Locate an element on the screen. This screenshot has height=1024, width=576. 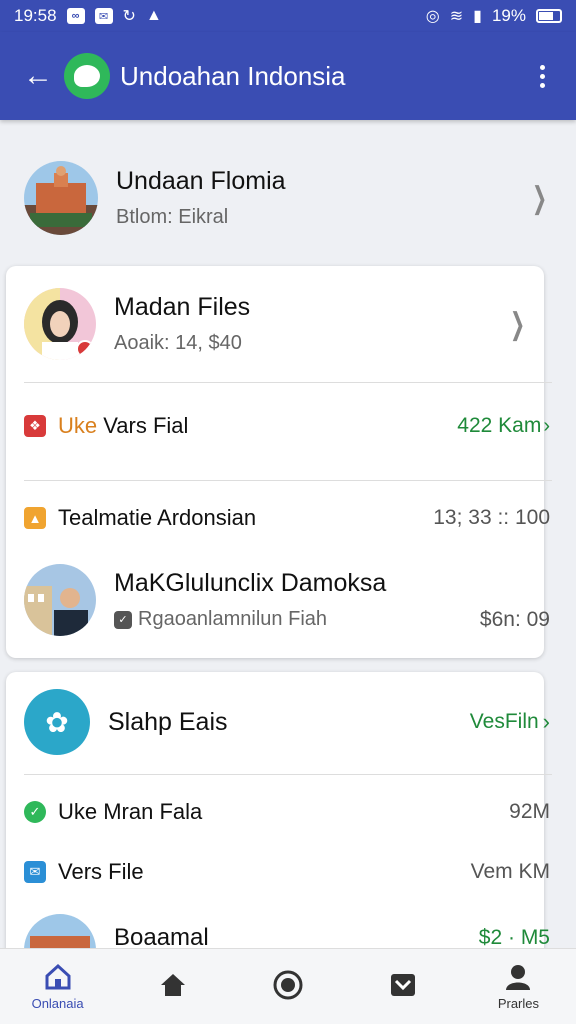
section-link: VesFiln is located at coordinates (504, 721).